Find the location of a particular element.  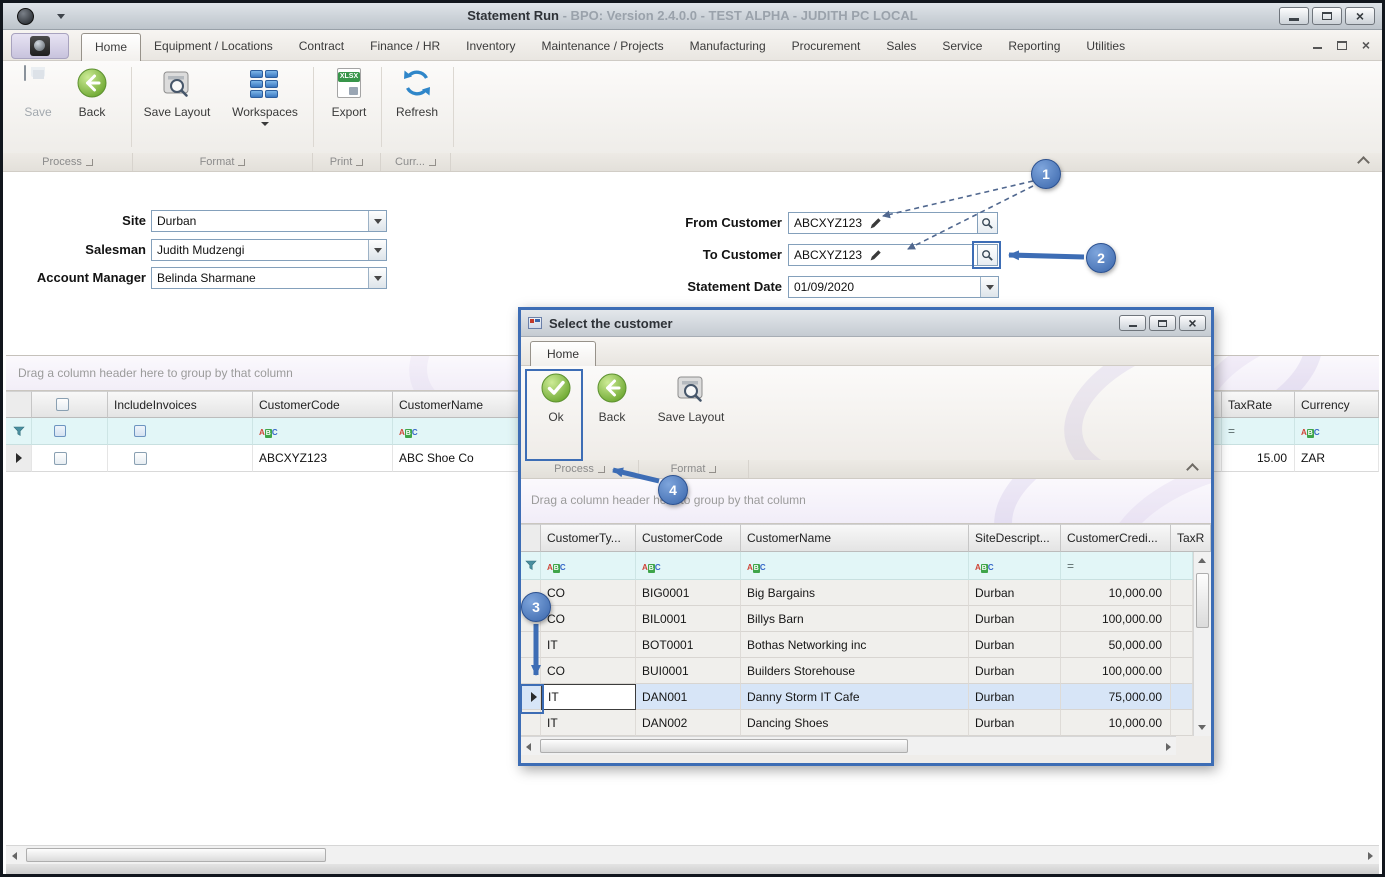

header-tax-rate: TaxRate is located at coordinates (1258, 404).